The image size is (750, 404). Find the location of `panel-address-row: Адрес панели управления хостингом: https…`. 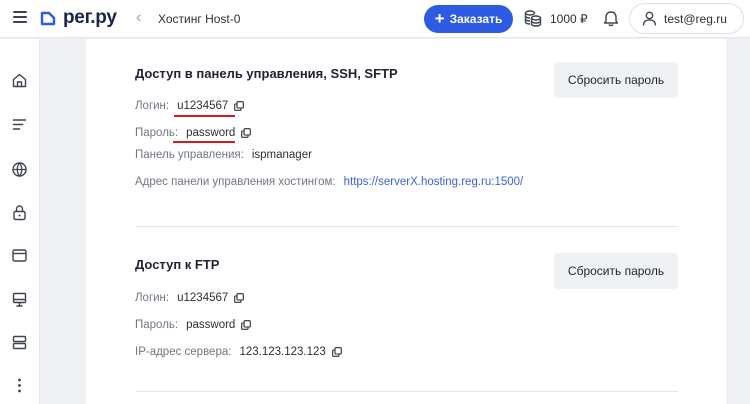

panel-address-row: Адрес панели управления хостингом: https… is located at coordinates (329, 182).